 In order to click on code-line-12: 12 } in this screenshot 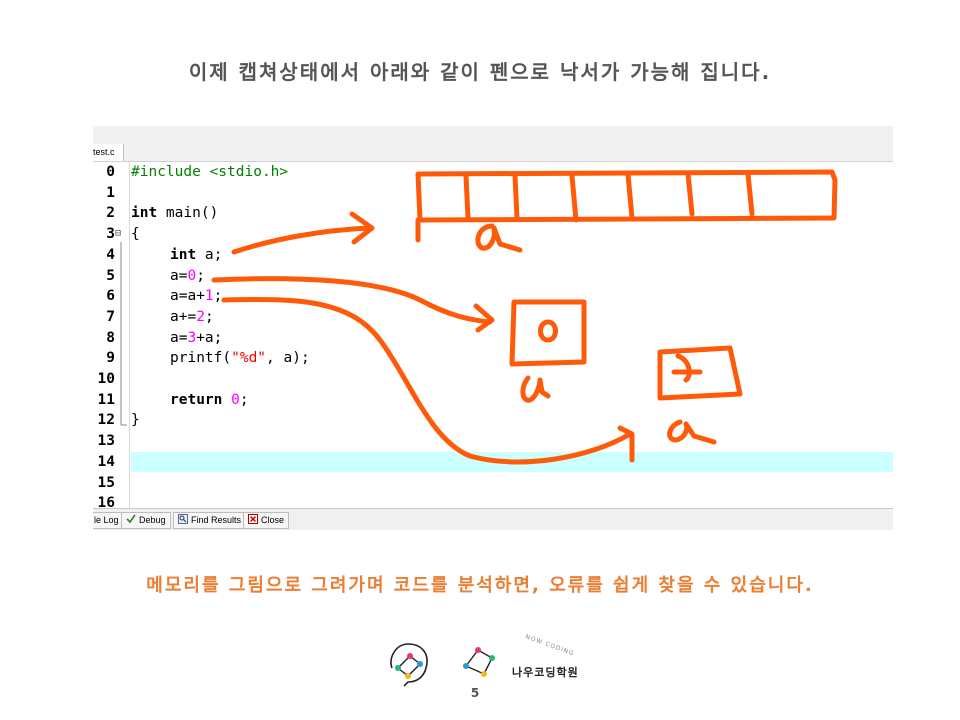, I will do `click(493, 420)`.